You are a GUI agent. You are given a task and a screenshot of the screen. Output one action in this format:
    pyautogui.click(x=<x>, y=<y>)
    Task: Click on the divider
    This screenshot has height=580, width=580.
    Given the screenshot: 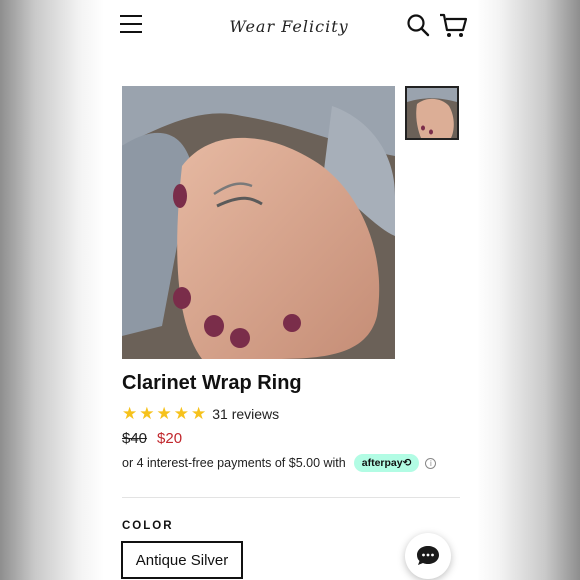 What is the action you would take?
    pyautogui.click(x=291, y=497)
    